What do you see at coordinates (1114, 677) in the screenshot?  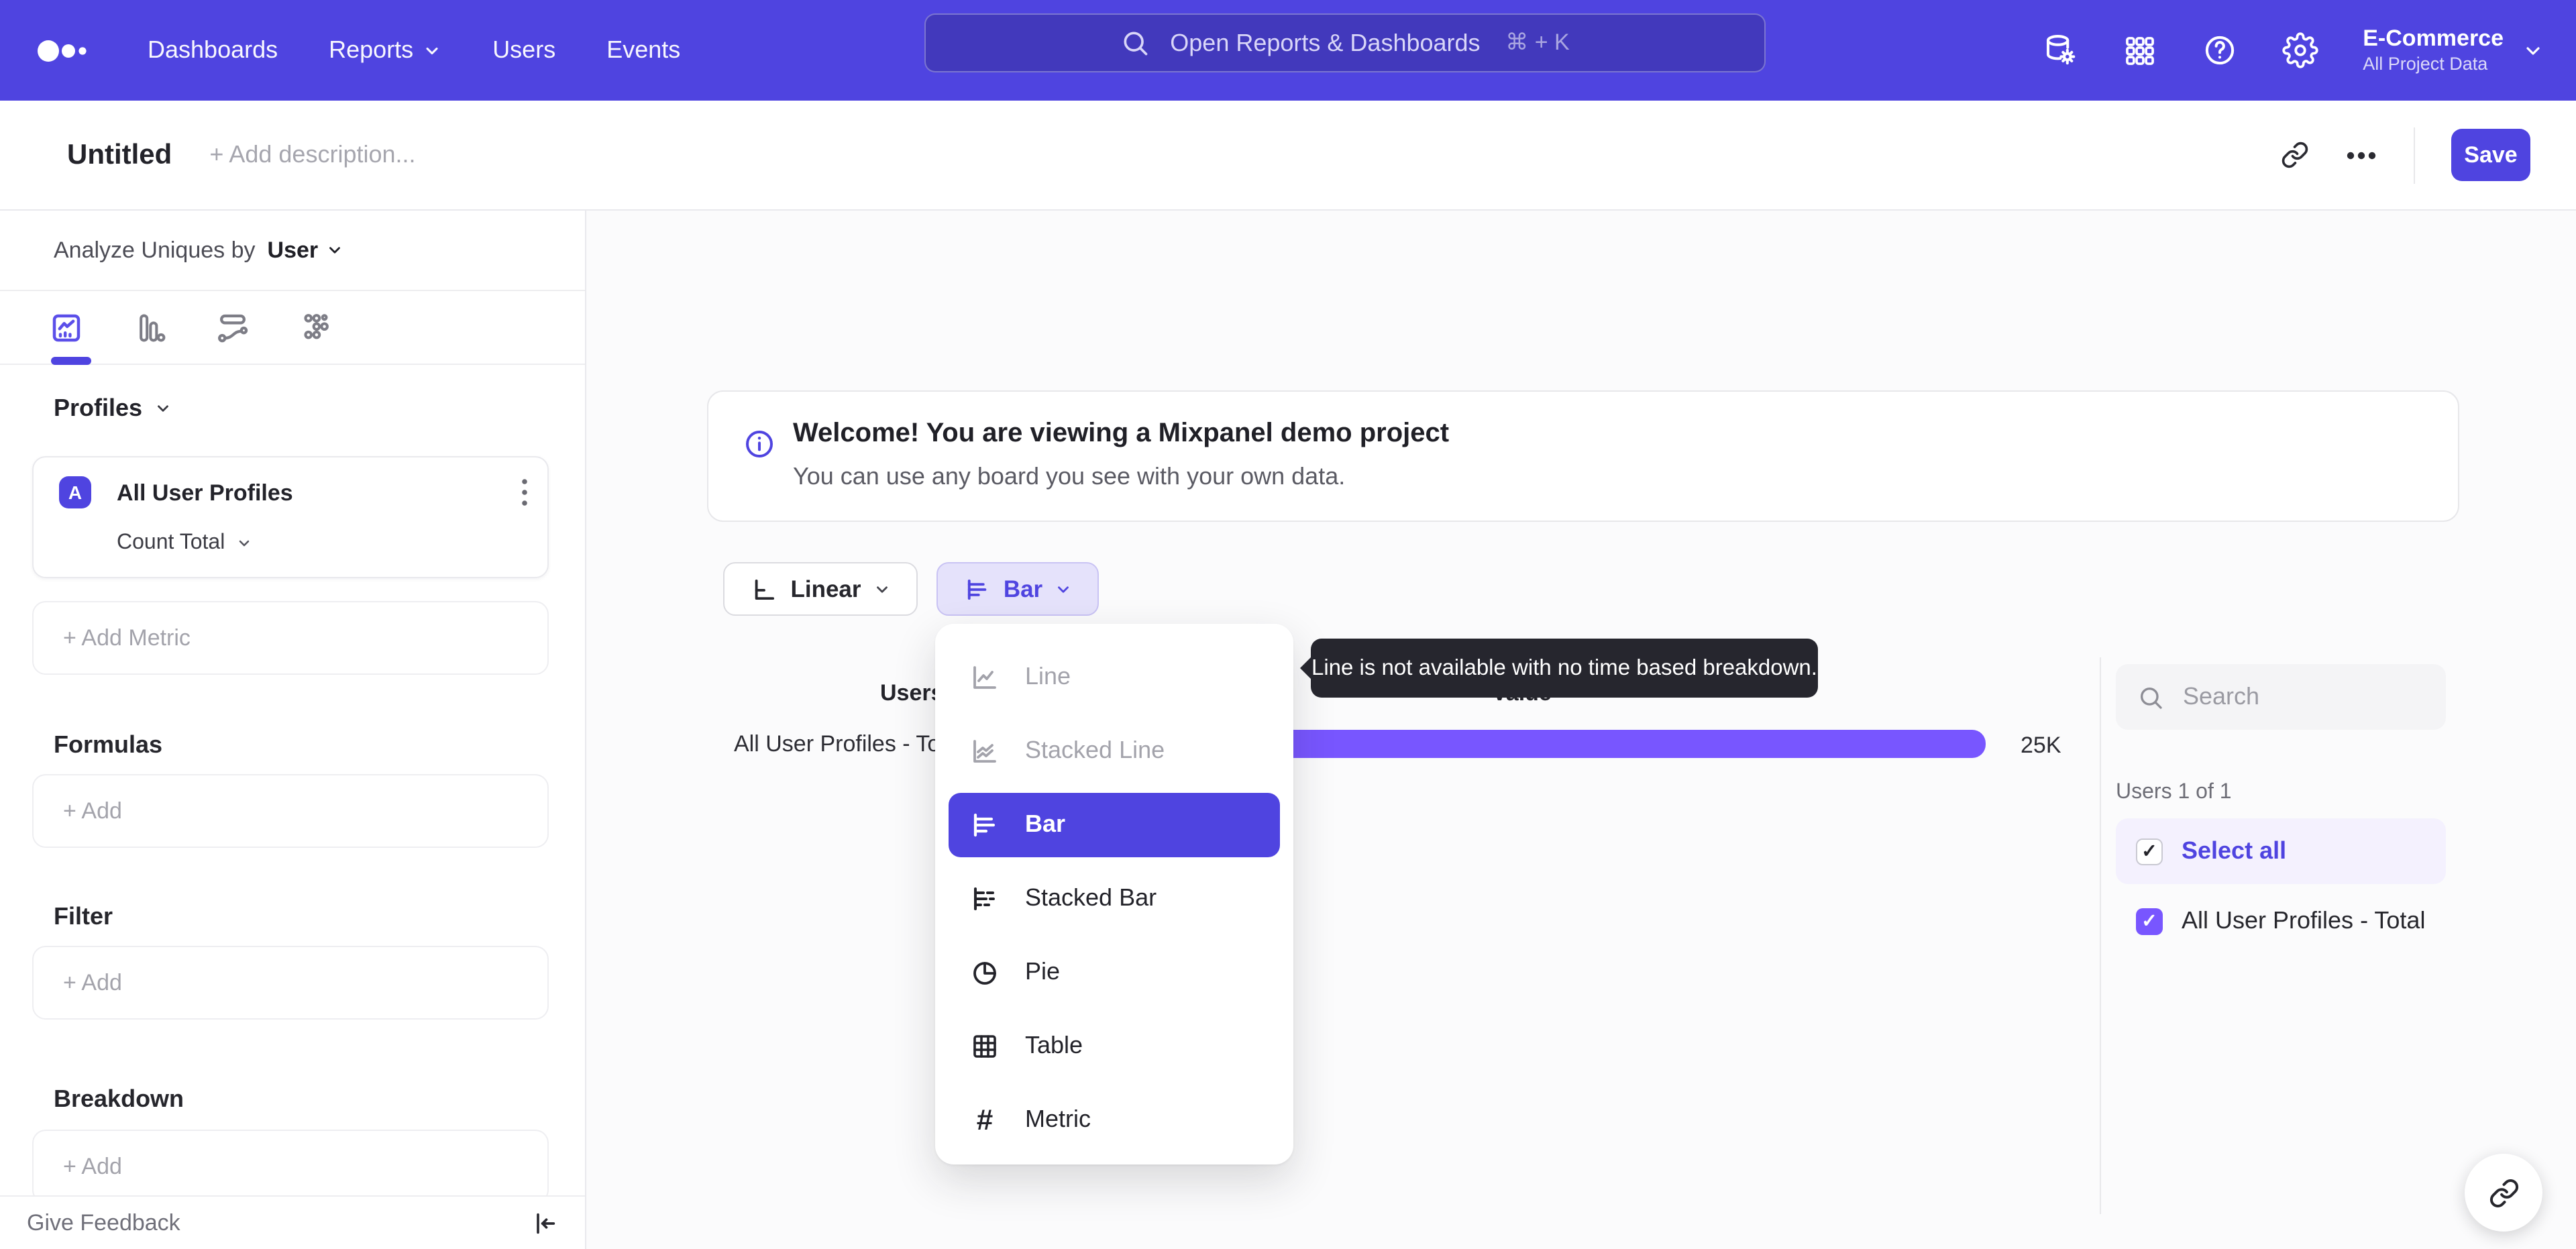 I see `menu-item-line: Line` at bounding box center [1114, 677].